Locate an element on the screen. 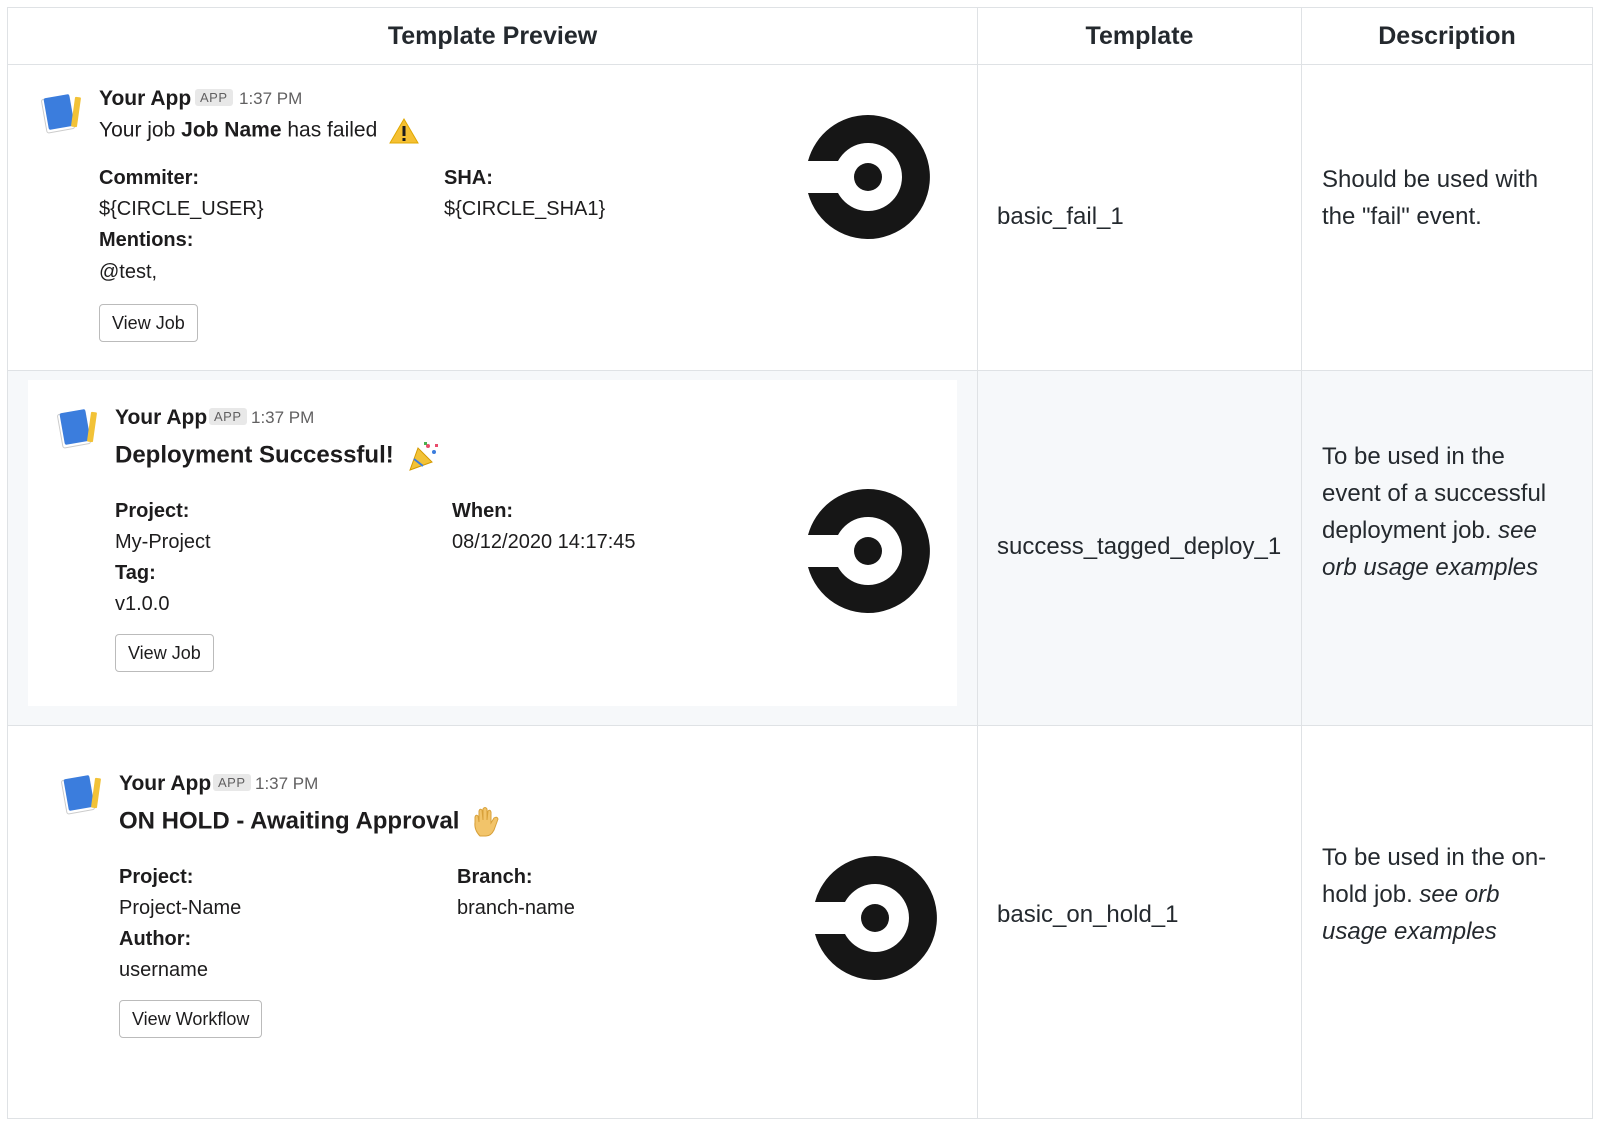 The height and width of the screenshot is (1126, 1600). heading-text: Deployment Successful! is located at coordinates (254, 455).